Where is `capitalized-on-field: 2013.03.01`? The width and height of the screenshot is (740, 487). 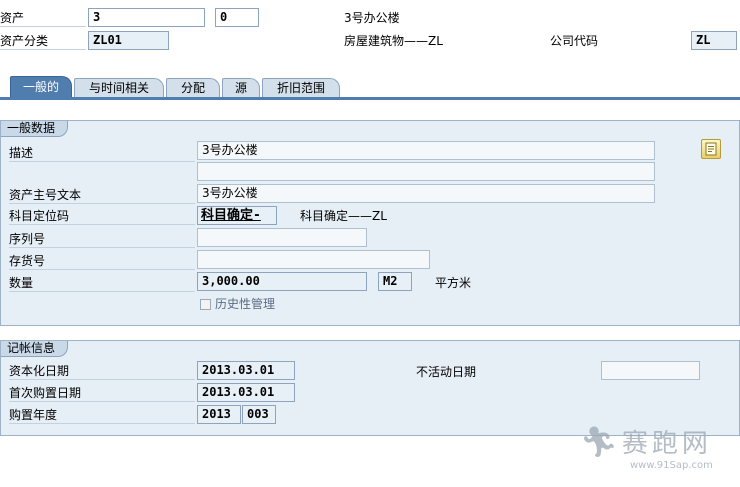
capitalized-on-field: 2013.03.01 is located at coordinates (246, 370).